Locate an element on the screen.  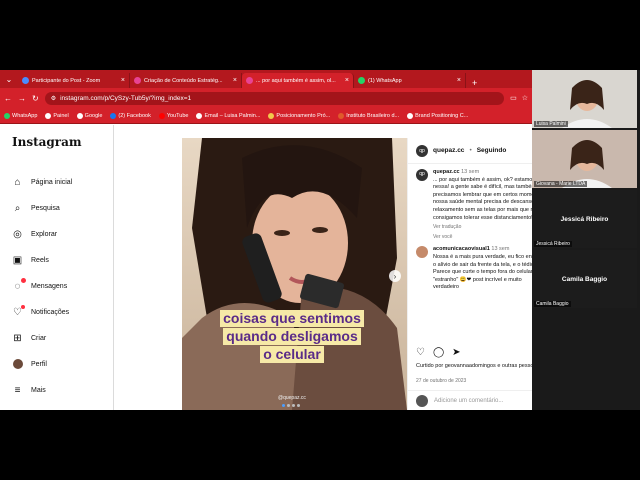
nav-label: Criar is located at coordinates (39, 338).